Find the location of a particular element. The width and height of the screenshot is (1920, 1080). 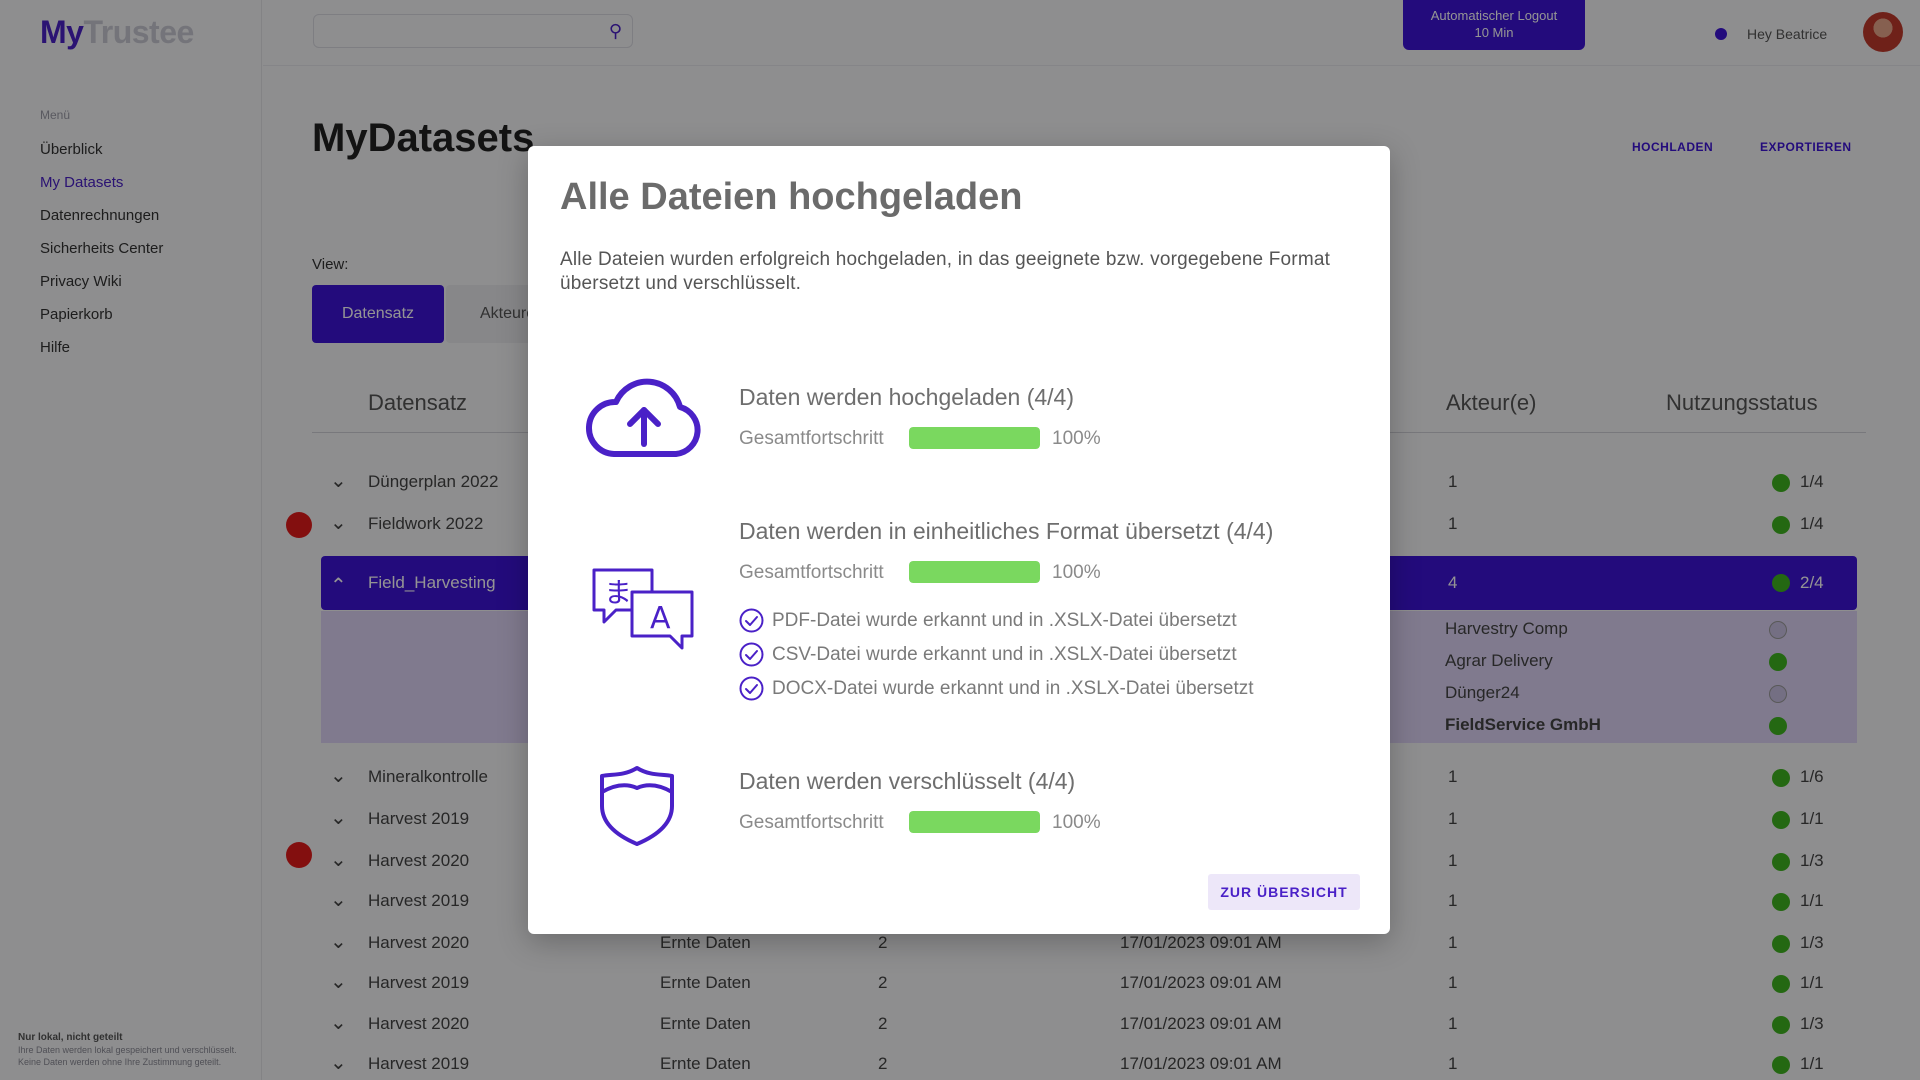

svg-text: ま is located at coordinates (618, 592).